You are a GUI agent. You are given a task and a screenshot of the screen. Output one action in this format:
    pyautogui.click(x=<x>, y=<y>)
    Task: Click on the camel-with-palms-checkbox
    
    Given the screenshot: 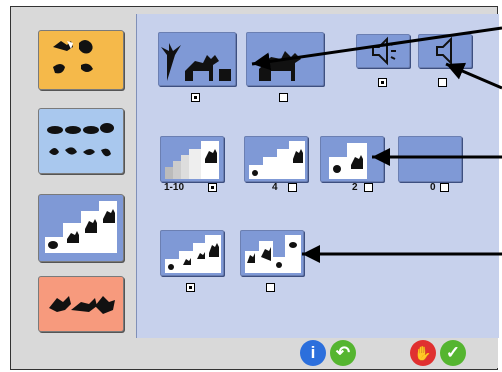 What is the action you would take?
    pyautogui.click(x=195, y=97)
    